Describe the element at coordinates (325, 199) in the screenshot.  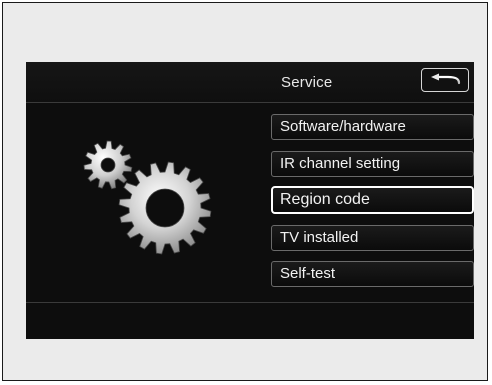
I see `menu-item-label: Region code` at that location.